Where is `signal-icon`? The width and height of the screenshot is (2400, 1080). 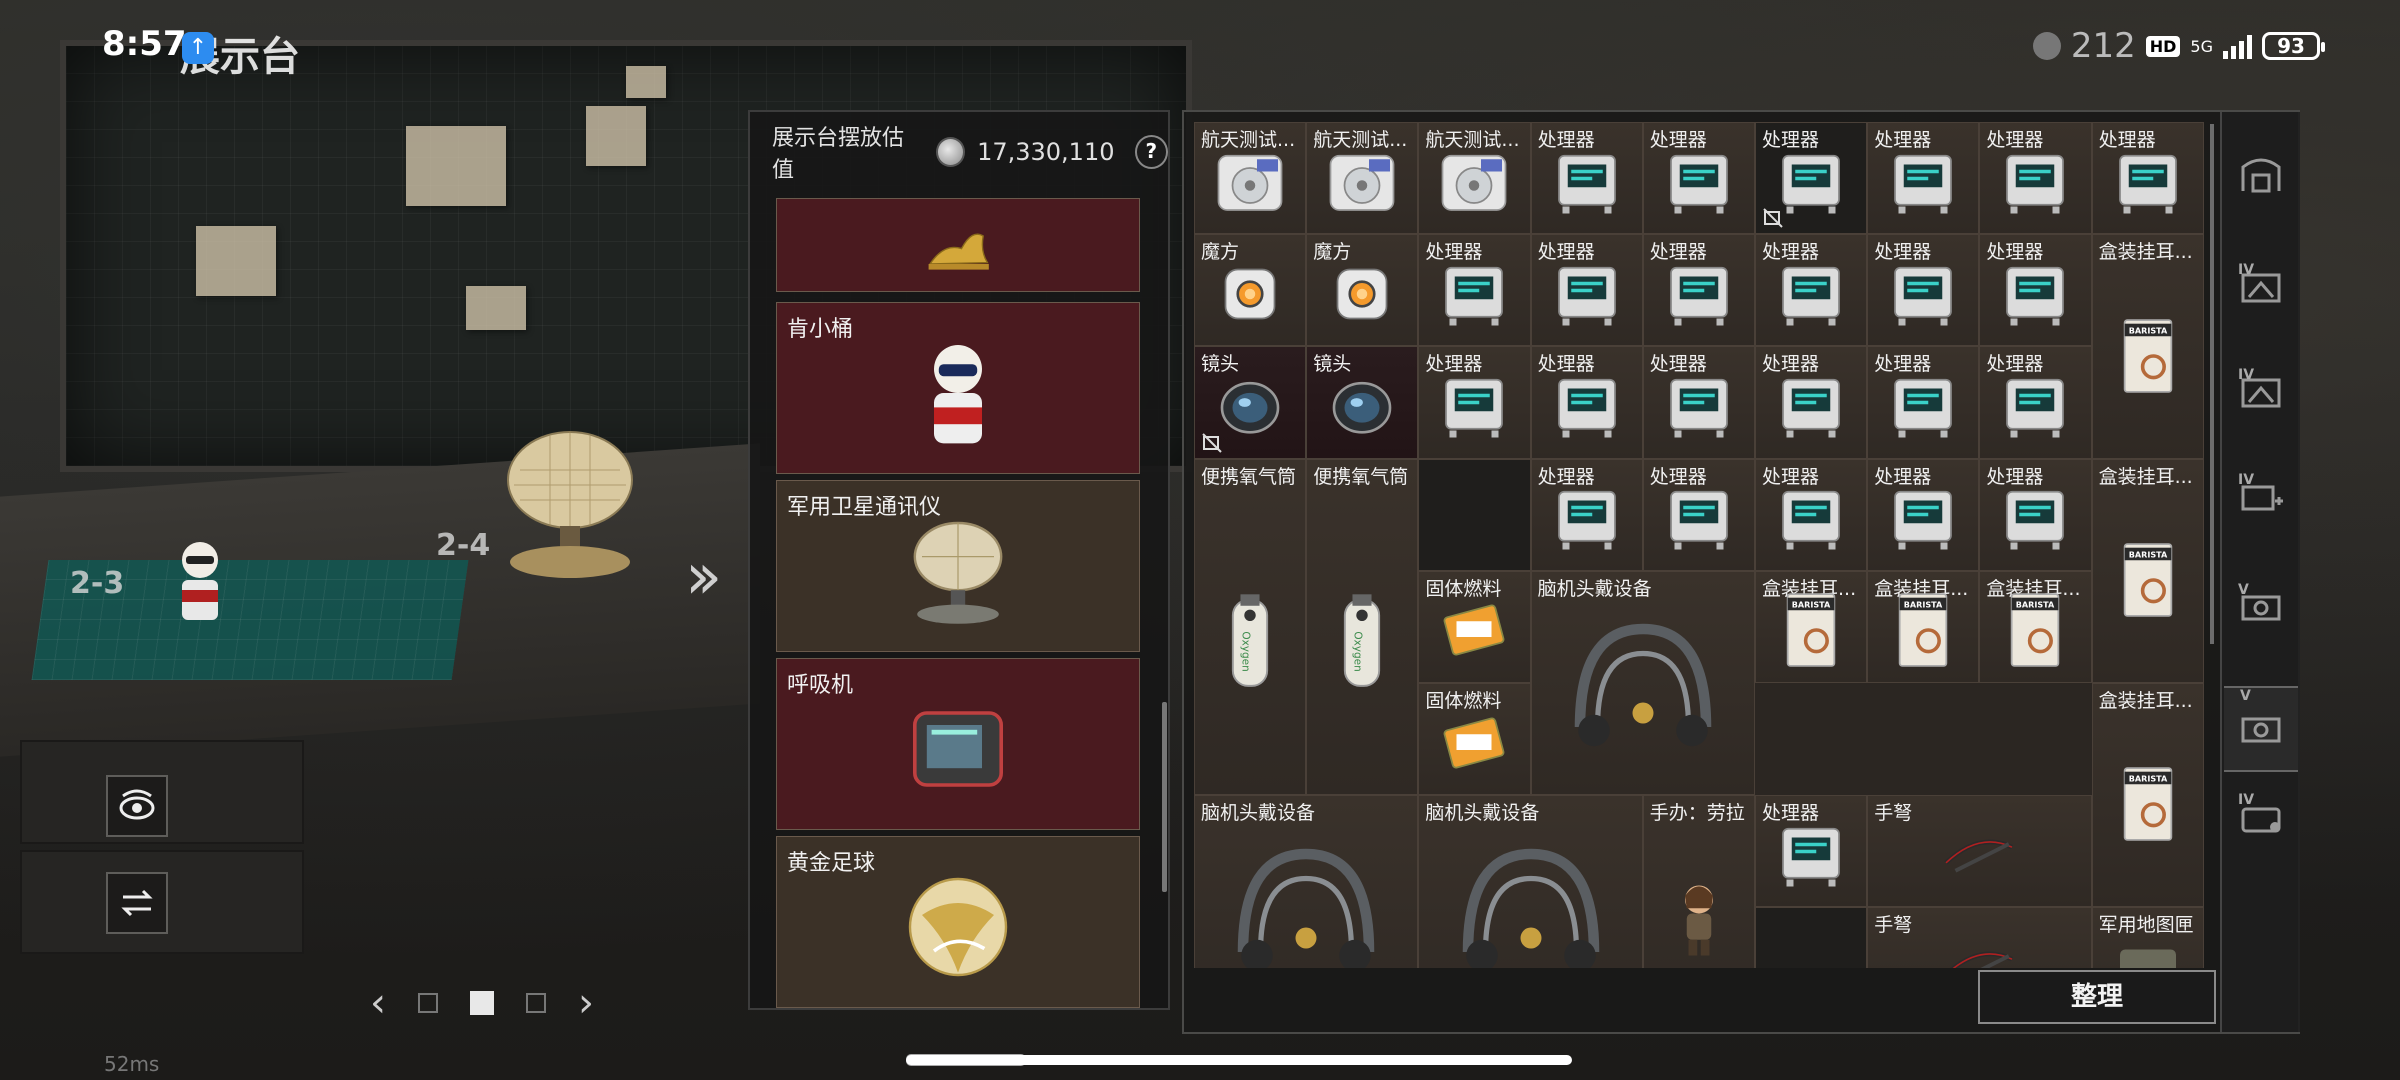
signal-icon is located at coordinates (2237, 46).